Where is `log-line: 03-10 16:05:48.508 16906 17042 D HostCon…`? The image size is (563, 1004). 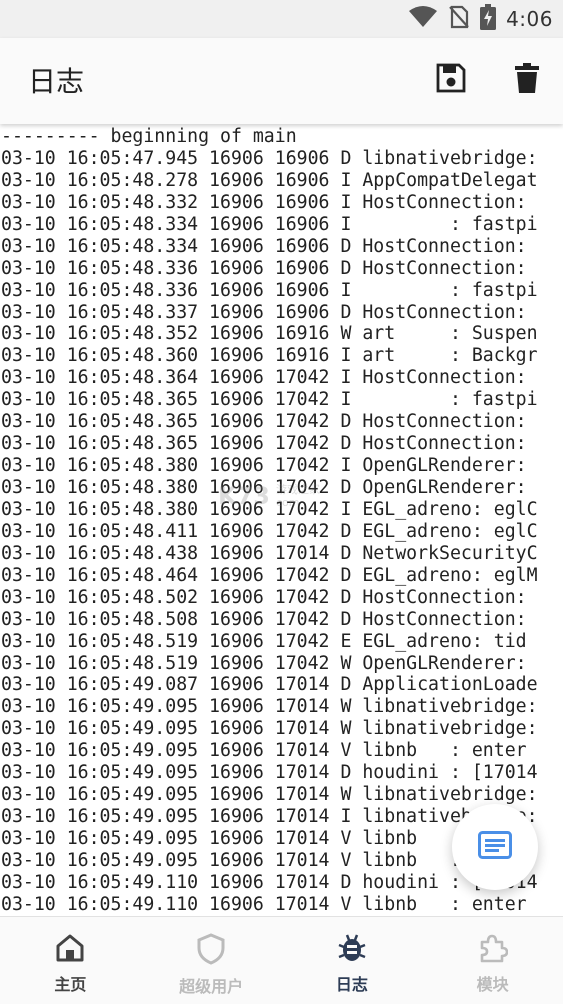
log-line: 03-10 16:05:48.508 16906 17042 D HostCon… is located at coordinates (269, 619).